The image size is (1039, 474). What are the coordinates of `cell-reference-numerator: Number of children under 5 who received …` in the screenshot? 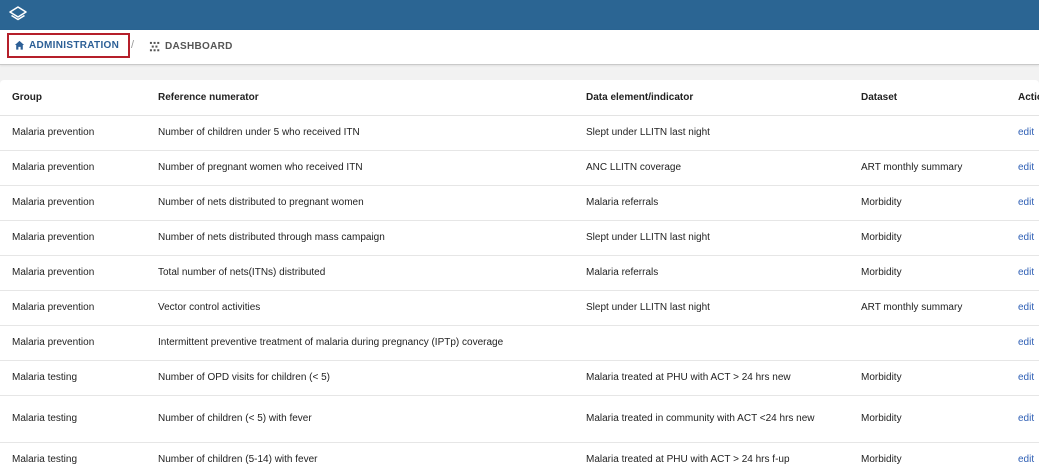 It's located at (372, 133).